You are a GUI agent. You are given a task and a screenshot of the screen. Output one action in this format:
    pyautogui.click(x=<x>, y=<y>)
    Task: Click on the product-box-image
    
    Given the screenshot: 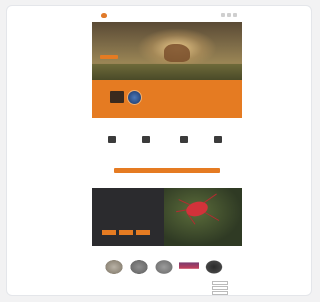 What is the action you would take?
    pyautogui.click(x=117, y=97)
    